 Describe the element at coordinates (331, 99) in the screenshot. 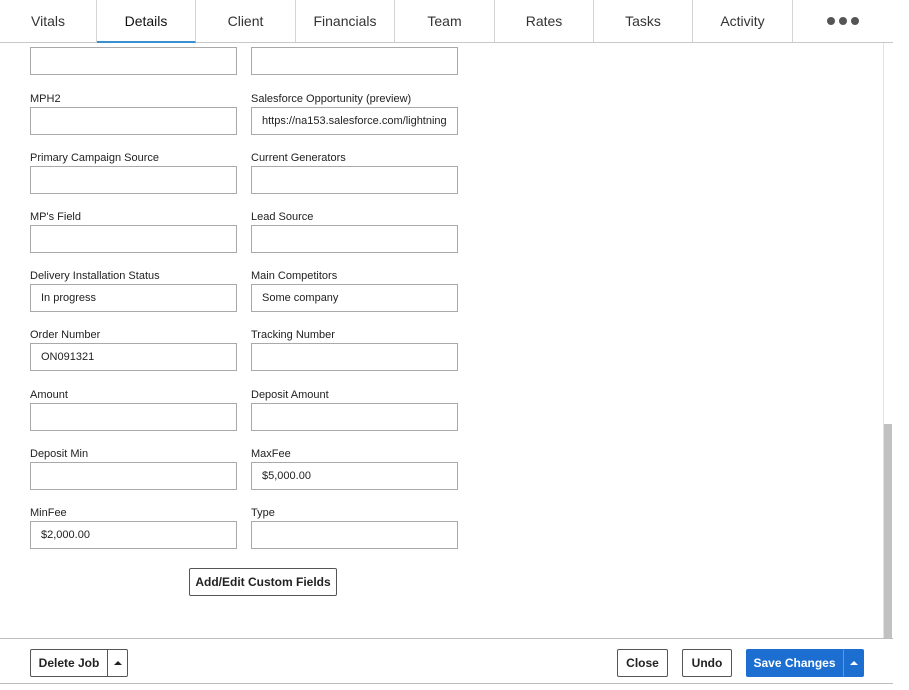

I see `salesforce-label: Salesforce Opportunity (preview)` at that location.